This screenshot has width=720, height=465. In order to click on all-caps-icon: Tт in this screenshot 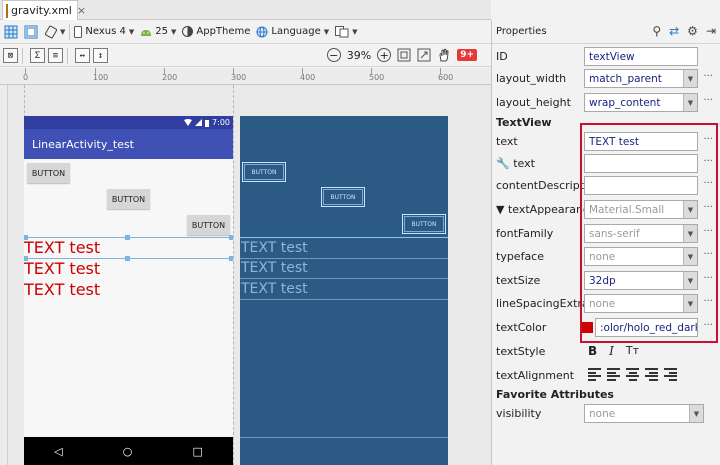, I will do `click(632, 351)`.